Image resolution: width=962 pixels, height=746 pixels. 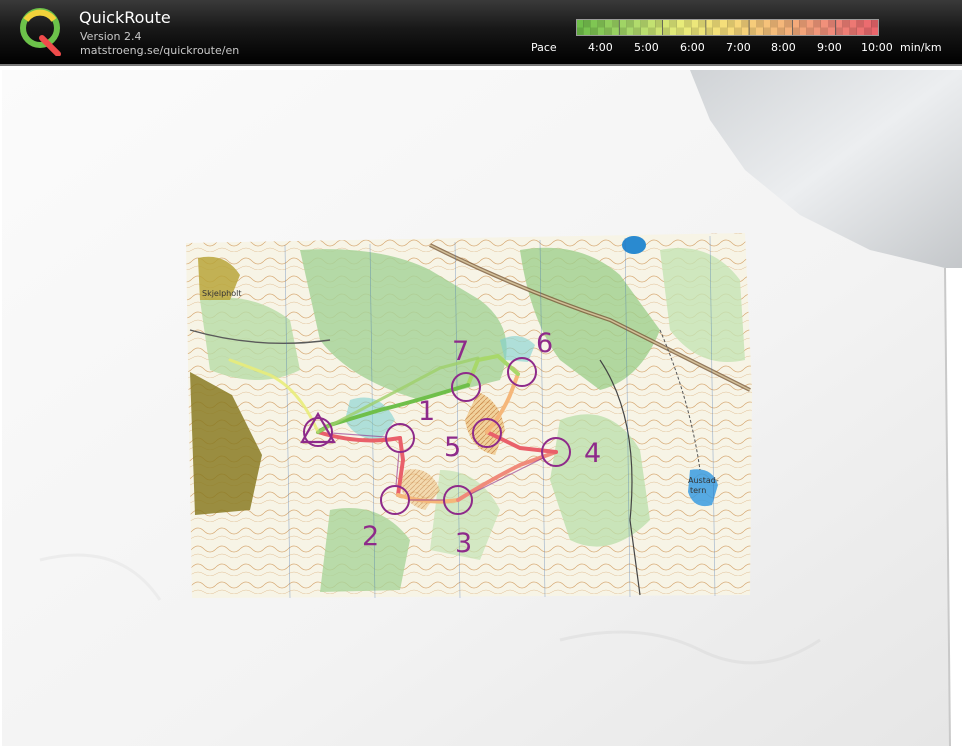 I want to click on pace-color-scale, so click(x=727, y=27).